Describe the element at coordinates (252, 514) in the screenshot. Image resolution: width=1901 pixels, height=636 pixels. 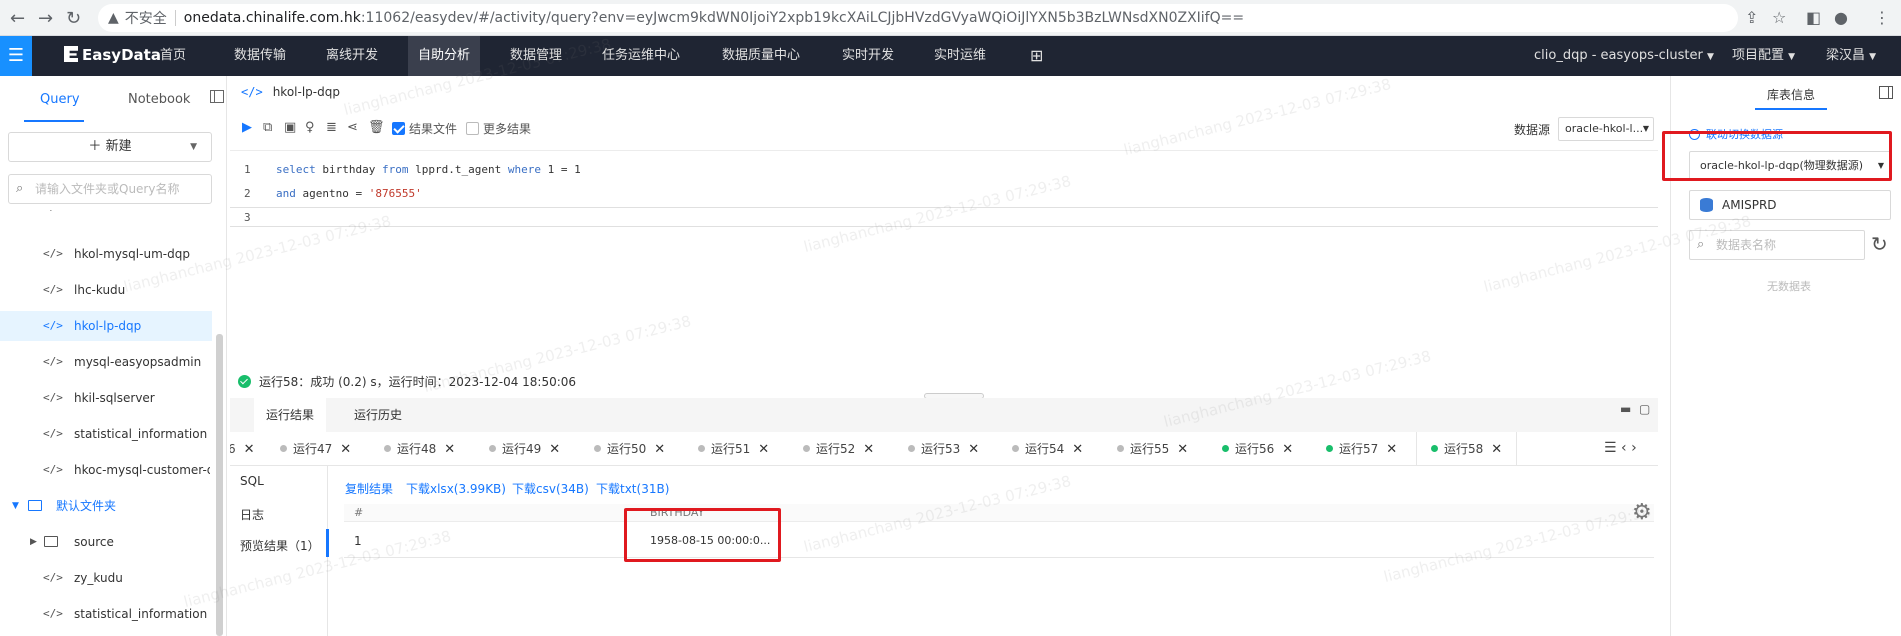
I see `menu-log: 日志` at that location.